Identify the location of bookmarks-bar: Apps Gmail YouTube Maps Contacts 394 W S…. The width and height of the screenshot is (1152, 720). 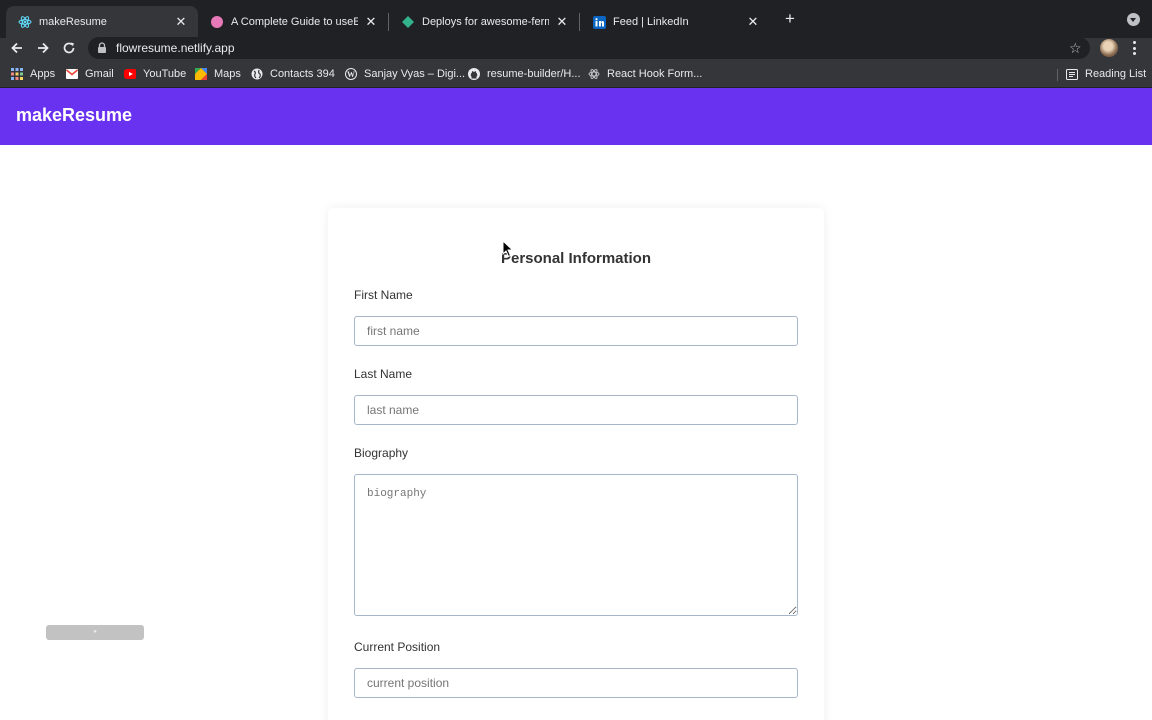
(576, 74).